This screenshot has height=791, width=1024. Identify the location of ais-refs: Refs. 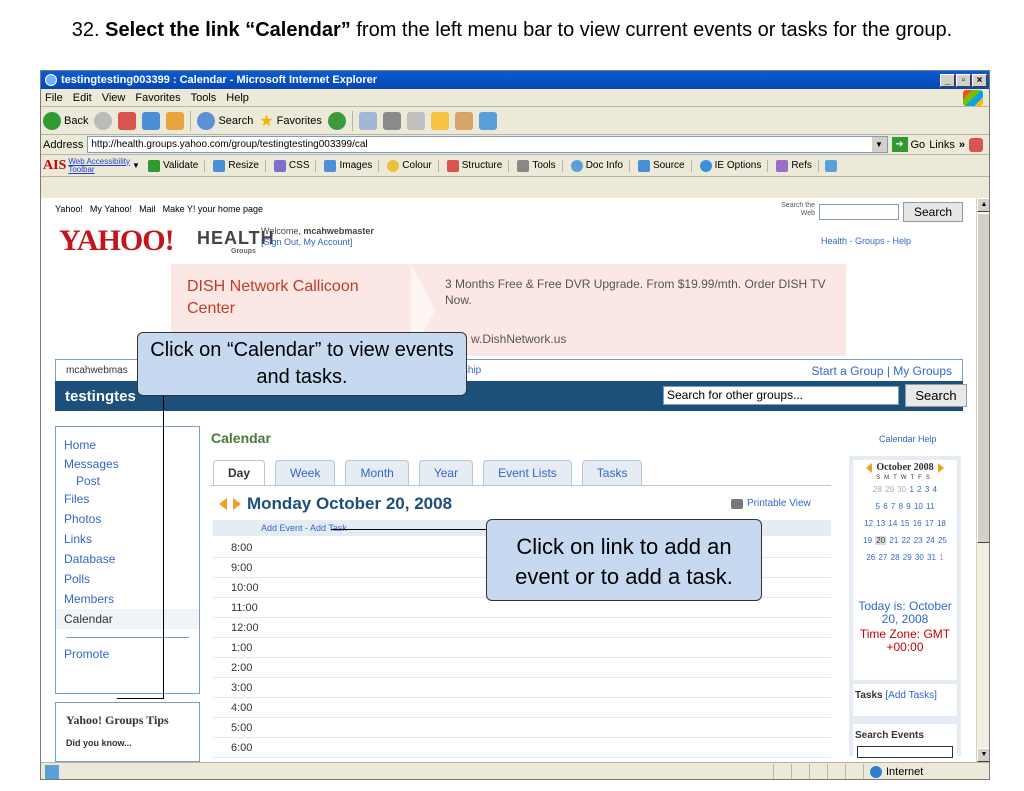
(796, 165).